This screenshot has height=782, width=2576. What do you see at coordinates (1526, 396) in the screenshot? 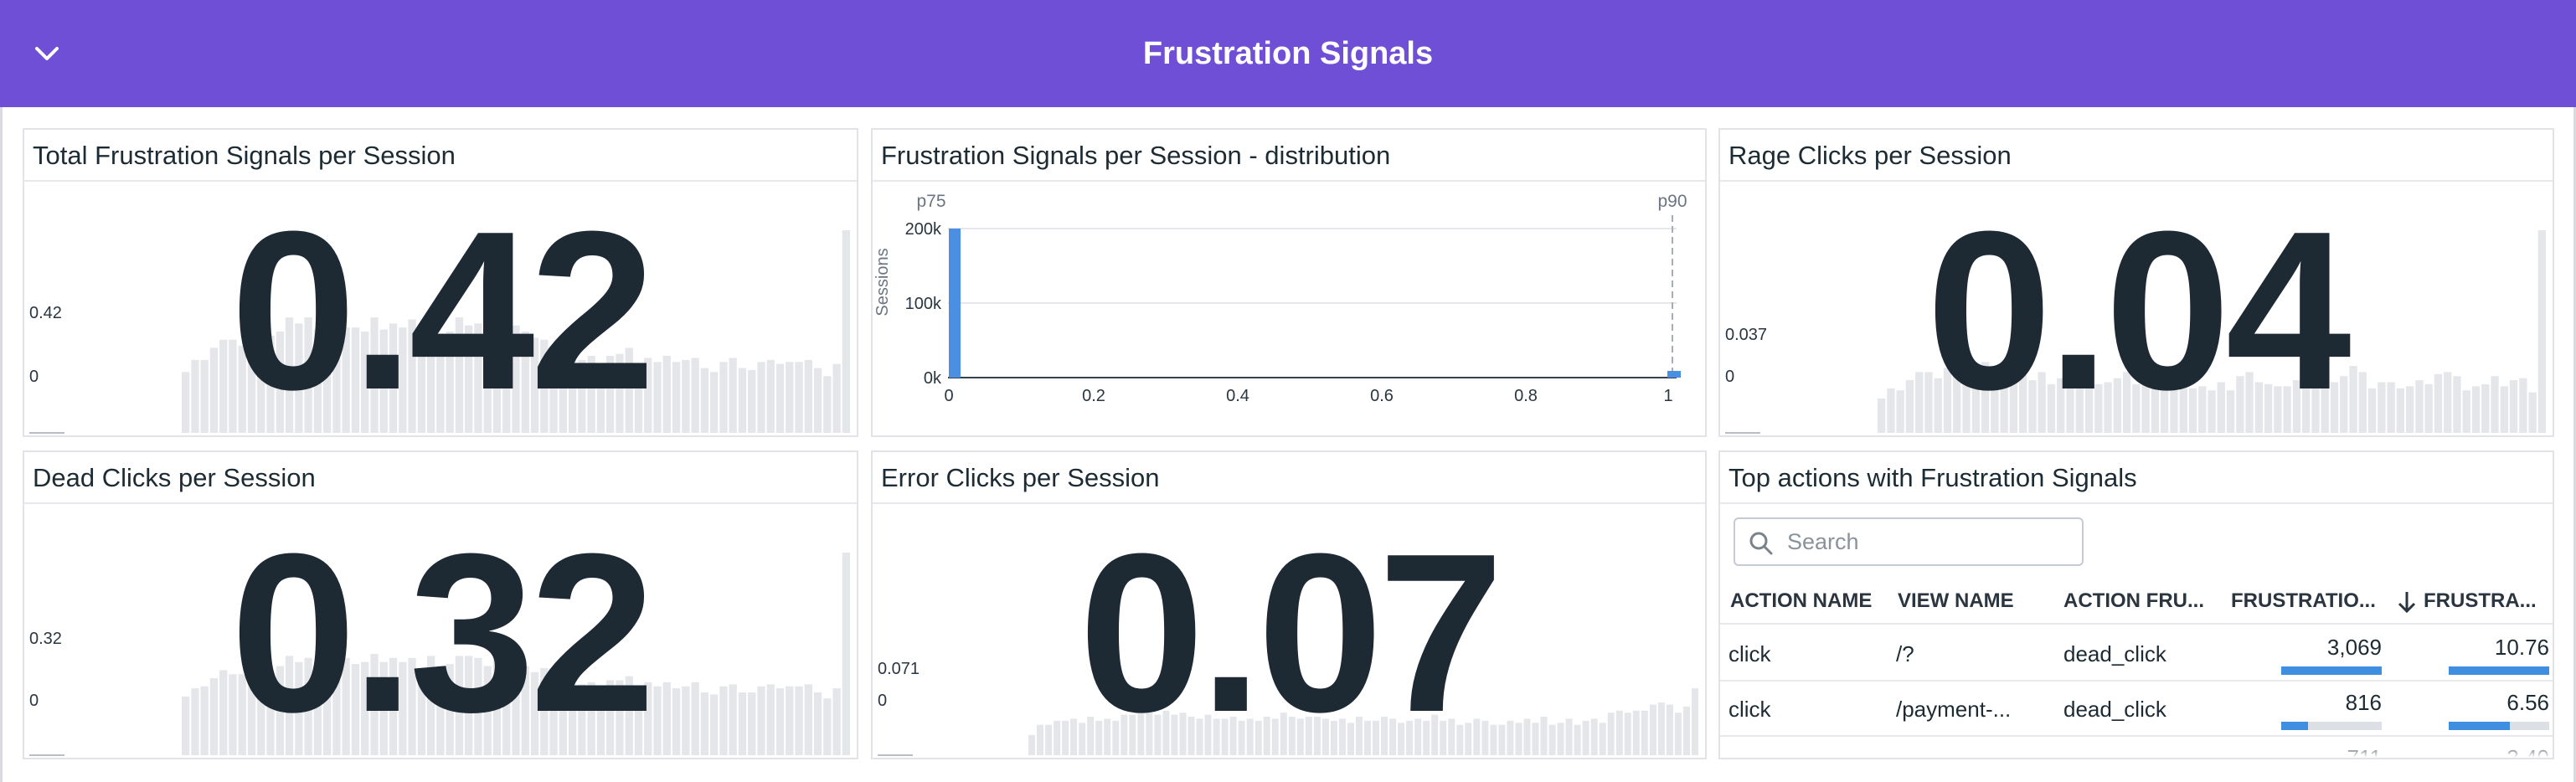
I see `x-tick-label: 0.8` at bounding box center [1526, 396].